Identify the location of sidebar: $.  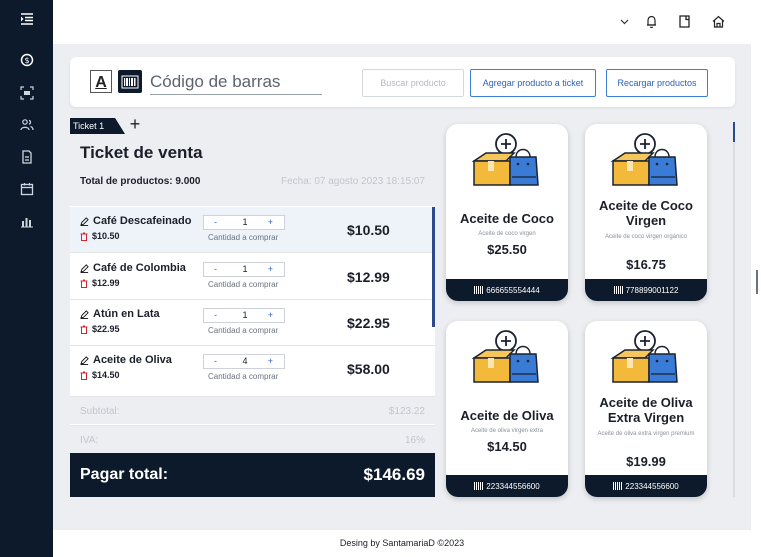
(26, 278).